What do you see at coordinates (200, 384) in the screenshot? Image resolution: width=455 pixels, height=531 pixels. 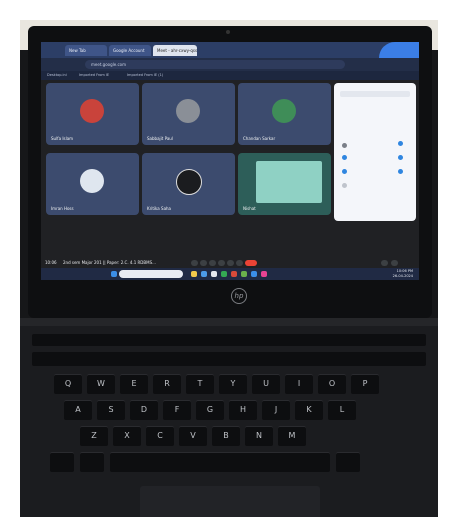 I see `key-t: T` at bounding box center [200, 384].